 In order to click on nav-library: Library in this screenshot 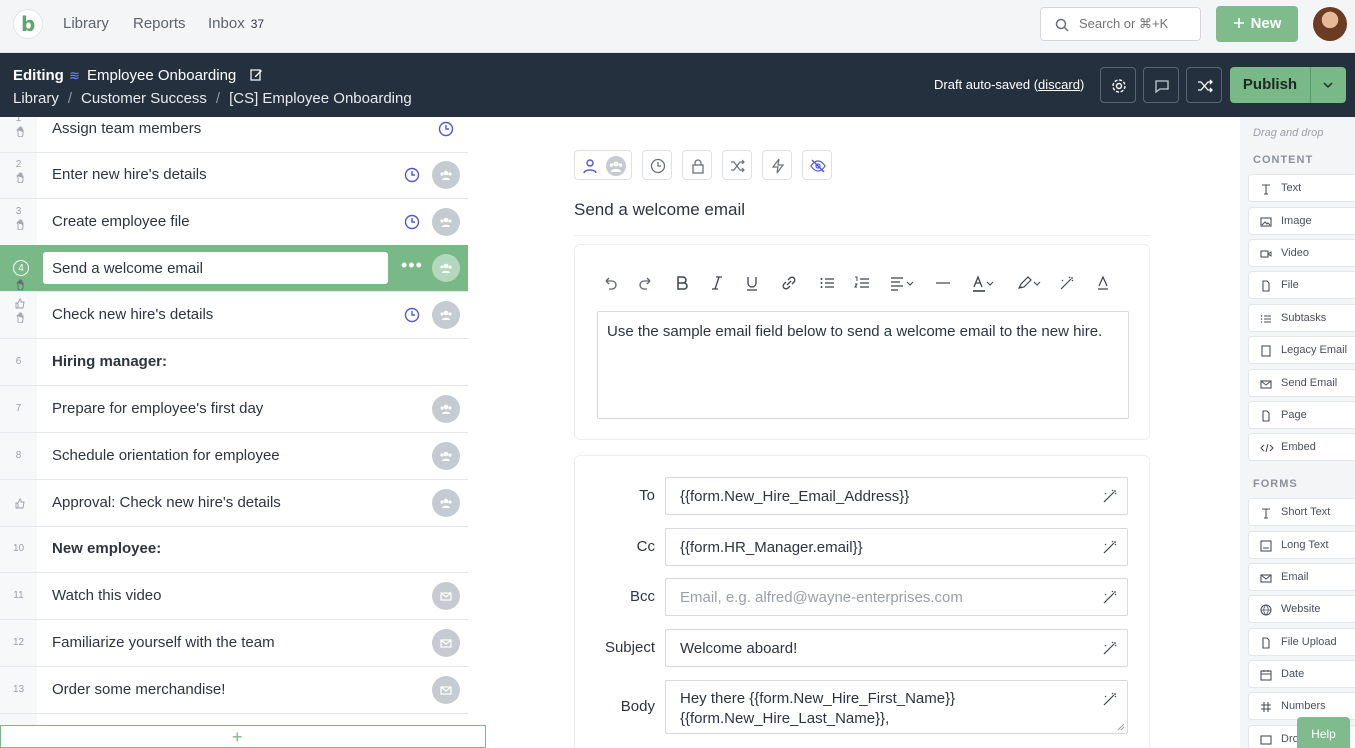, I will do `click(86, 23)`.